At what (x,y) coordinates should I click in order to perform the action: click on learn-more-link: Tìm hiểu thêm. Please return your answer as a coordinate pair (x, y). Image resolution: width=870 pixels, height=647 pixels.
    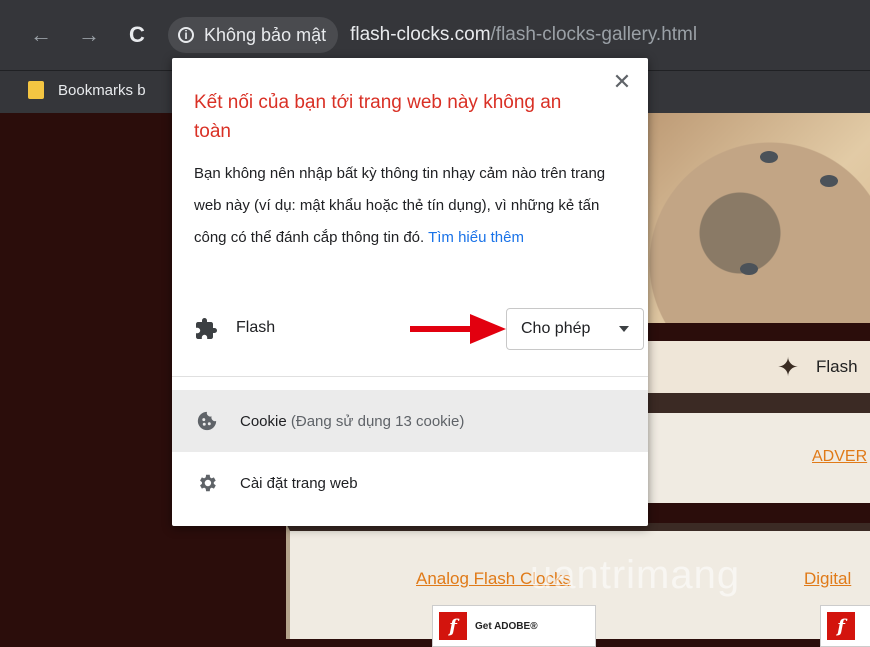
    Looking at the image, I should click on (476, 237).